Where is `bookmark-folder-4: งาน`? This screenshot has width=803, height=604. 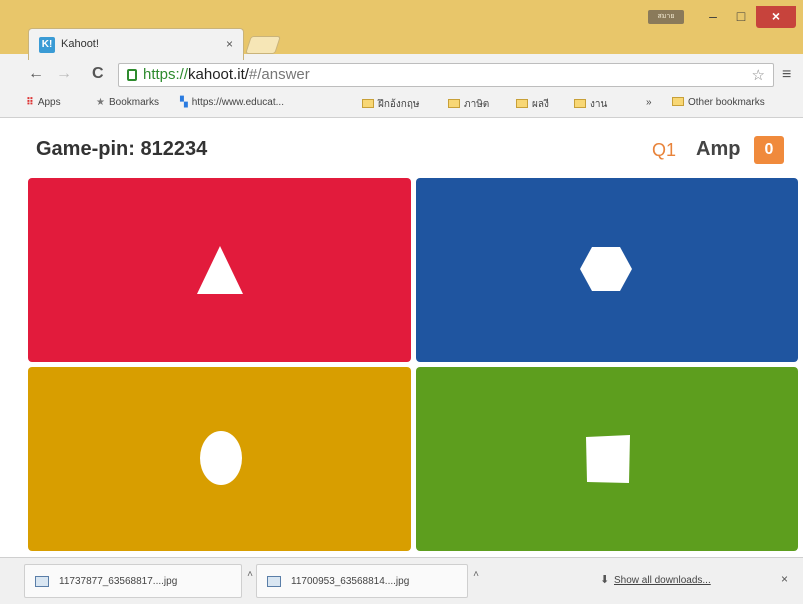 bookmark-folder-4: งาน is located at coordinates (590, 104).